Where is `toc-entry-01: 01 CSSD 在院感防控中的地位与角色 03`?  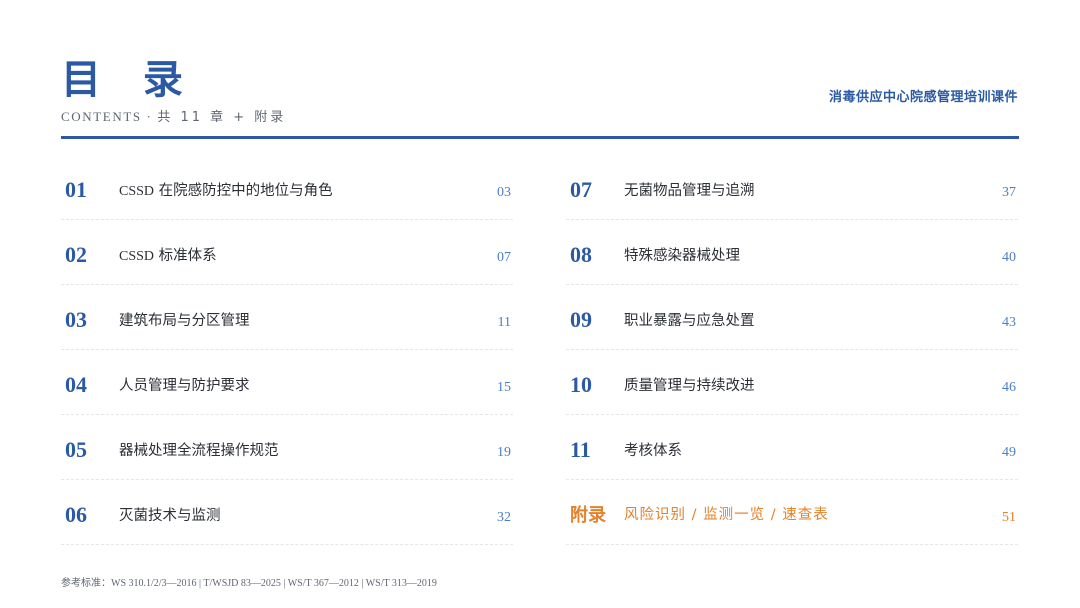
toc-entry-01: 01 CSSD 在院感防控中的地位与角色 03 is located at coordinates (287, 188).